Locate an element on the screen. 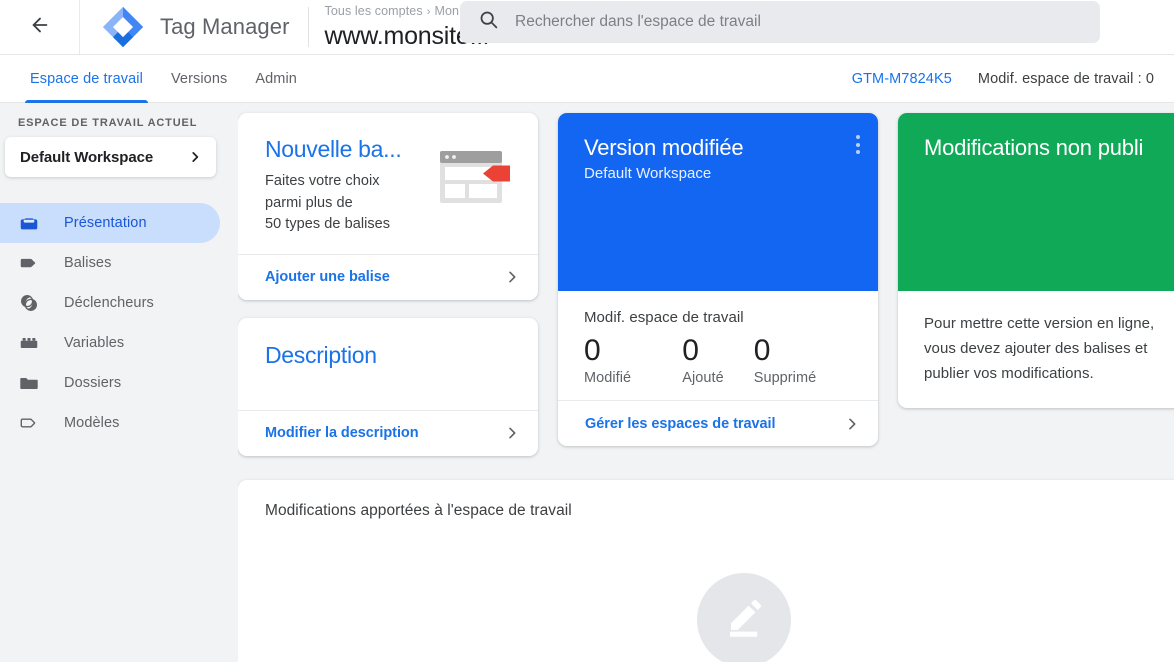  unpublished-text-line-1: Pour mettre cette version en ligne, is located at coordinates (1039, 323).